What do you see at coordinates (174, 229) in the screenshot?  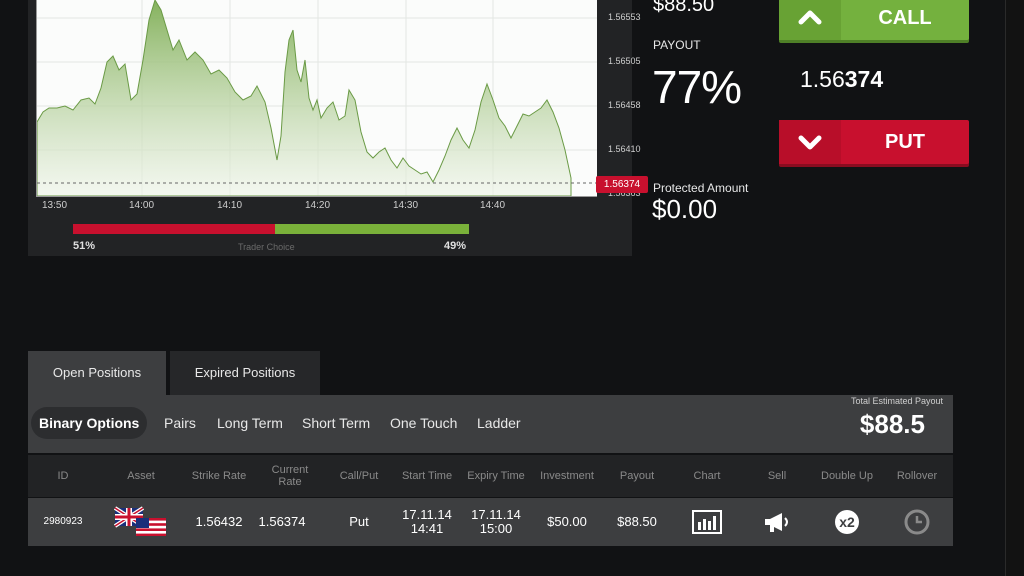 I see `sentiment-put-fill` at bounding box center [174, 229].